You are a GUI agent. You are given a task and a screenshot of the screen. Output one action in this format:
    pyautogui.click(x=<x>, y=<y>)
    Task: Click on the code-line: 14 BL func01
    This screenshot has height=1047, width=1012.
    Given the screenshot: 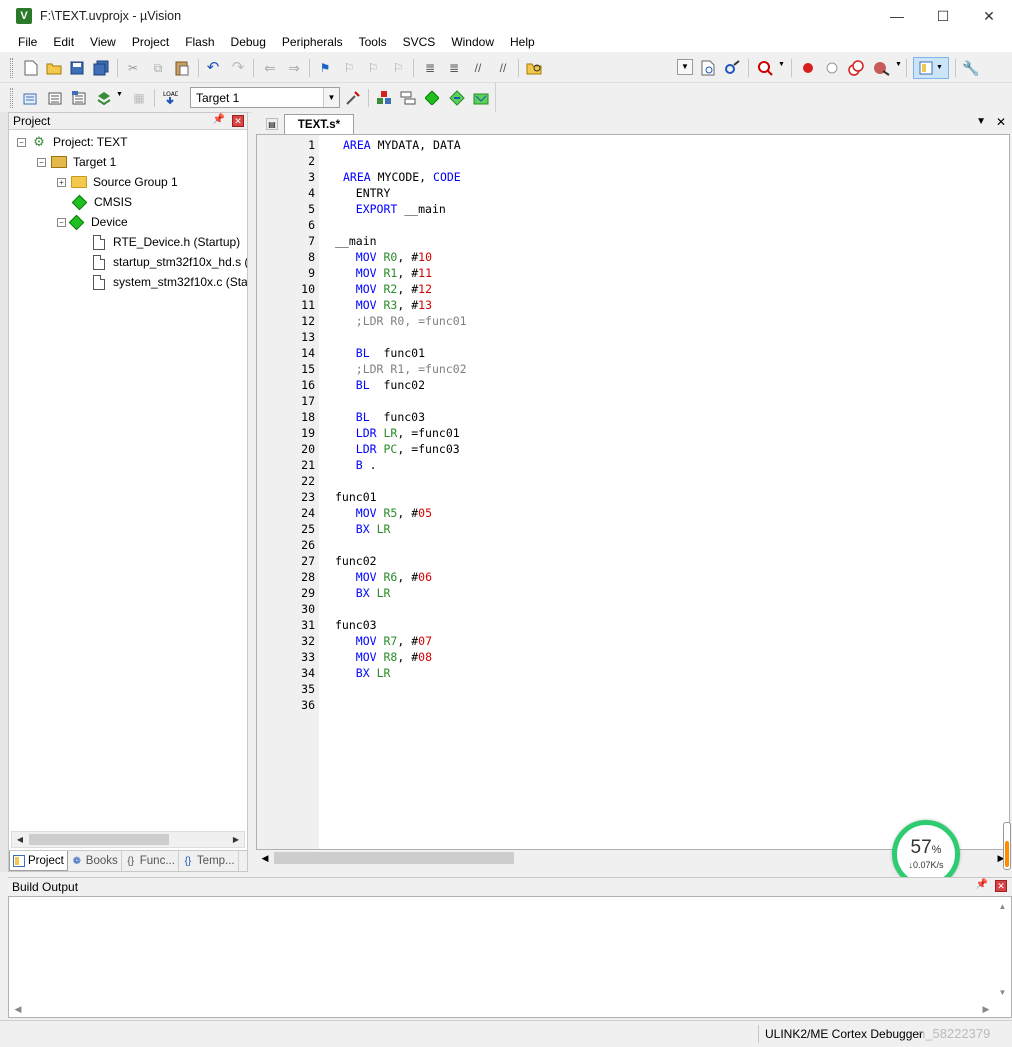 What is the action you would take?
    pyautogui.click(x=627, y=353)
    